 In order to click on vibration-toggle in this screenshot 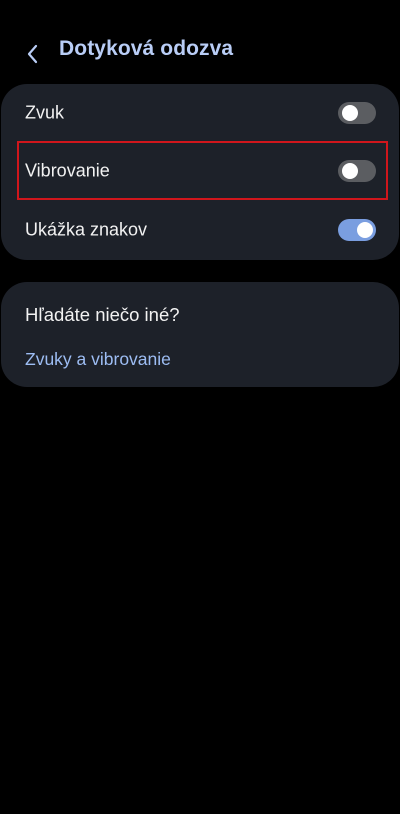, I will do `click(357, 171)`.